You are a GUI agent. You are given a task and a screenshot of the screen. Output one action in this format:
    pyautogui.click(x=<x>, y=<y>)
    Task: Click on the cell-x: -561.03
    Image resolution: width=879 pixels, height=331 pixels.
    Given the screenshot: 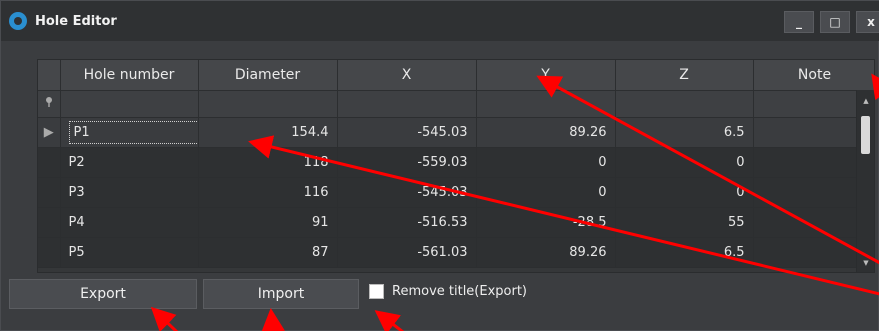 What is the action you would take?
    pyautogui.click(x=407, y=252)
    